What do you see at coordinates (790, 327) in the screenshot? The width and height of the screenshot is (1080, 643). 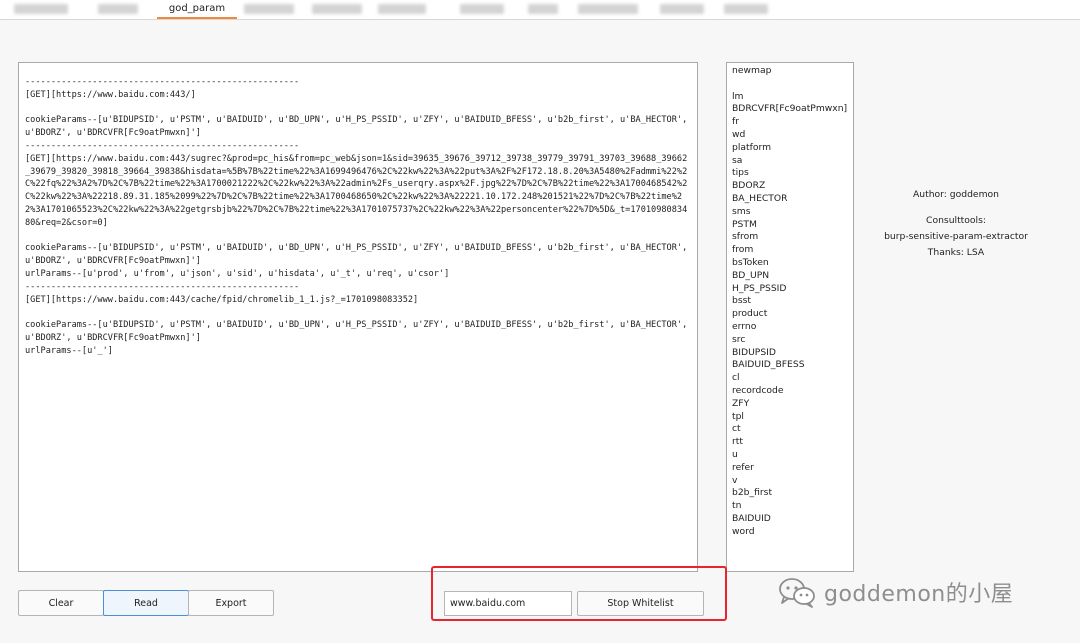 I see `param-list-item: errno` at bounding box center [790, 327].